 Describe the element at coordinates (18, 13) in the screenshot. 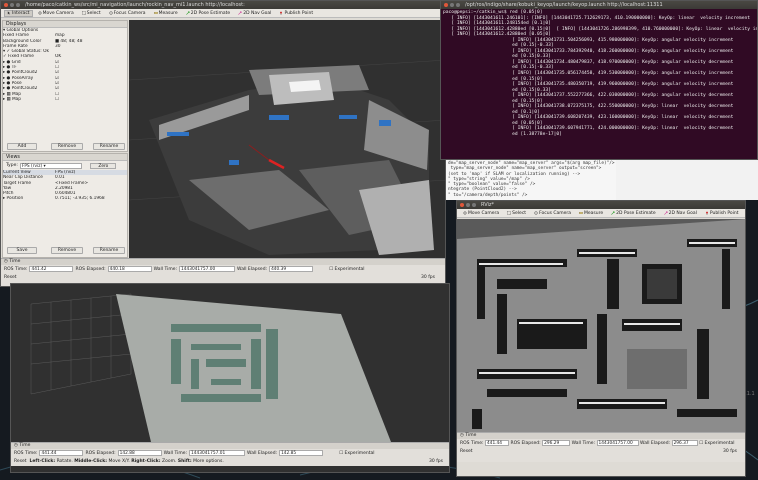

I see `tool-interact: Interact` at that location.